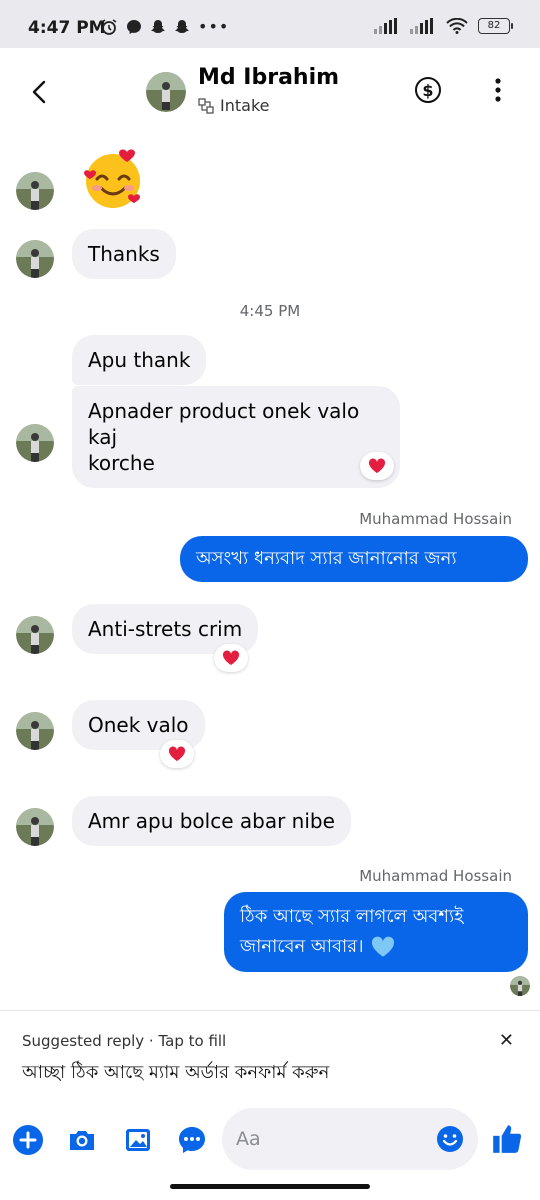  I want to click on incoming-message: Apnader product onek valo kaj korche, so click(236, 437).